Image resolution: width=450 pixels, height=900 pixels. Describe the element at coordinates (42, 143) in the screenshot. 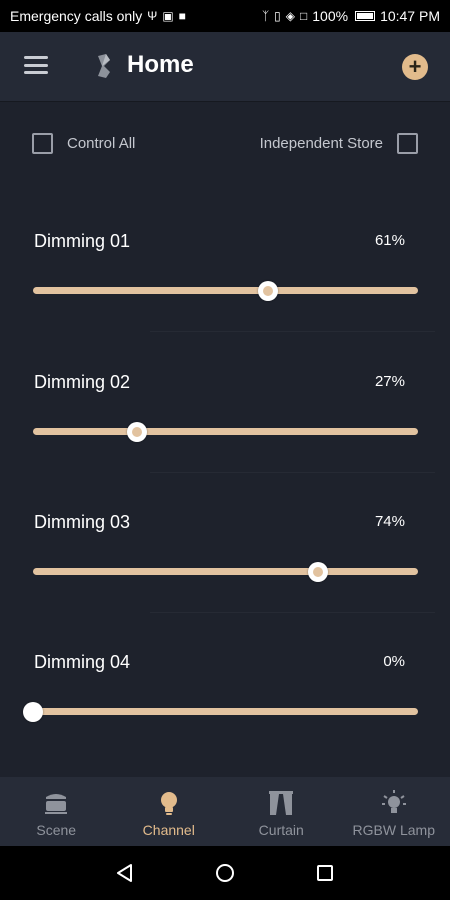

I see `control-all-checkbox` at that location.